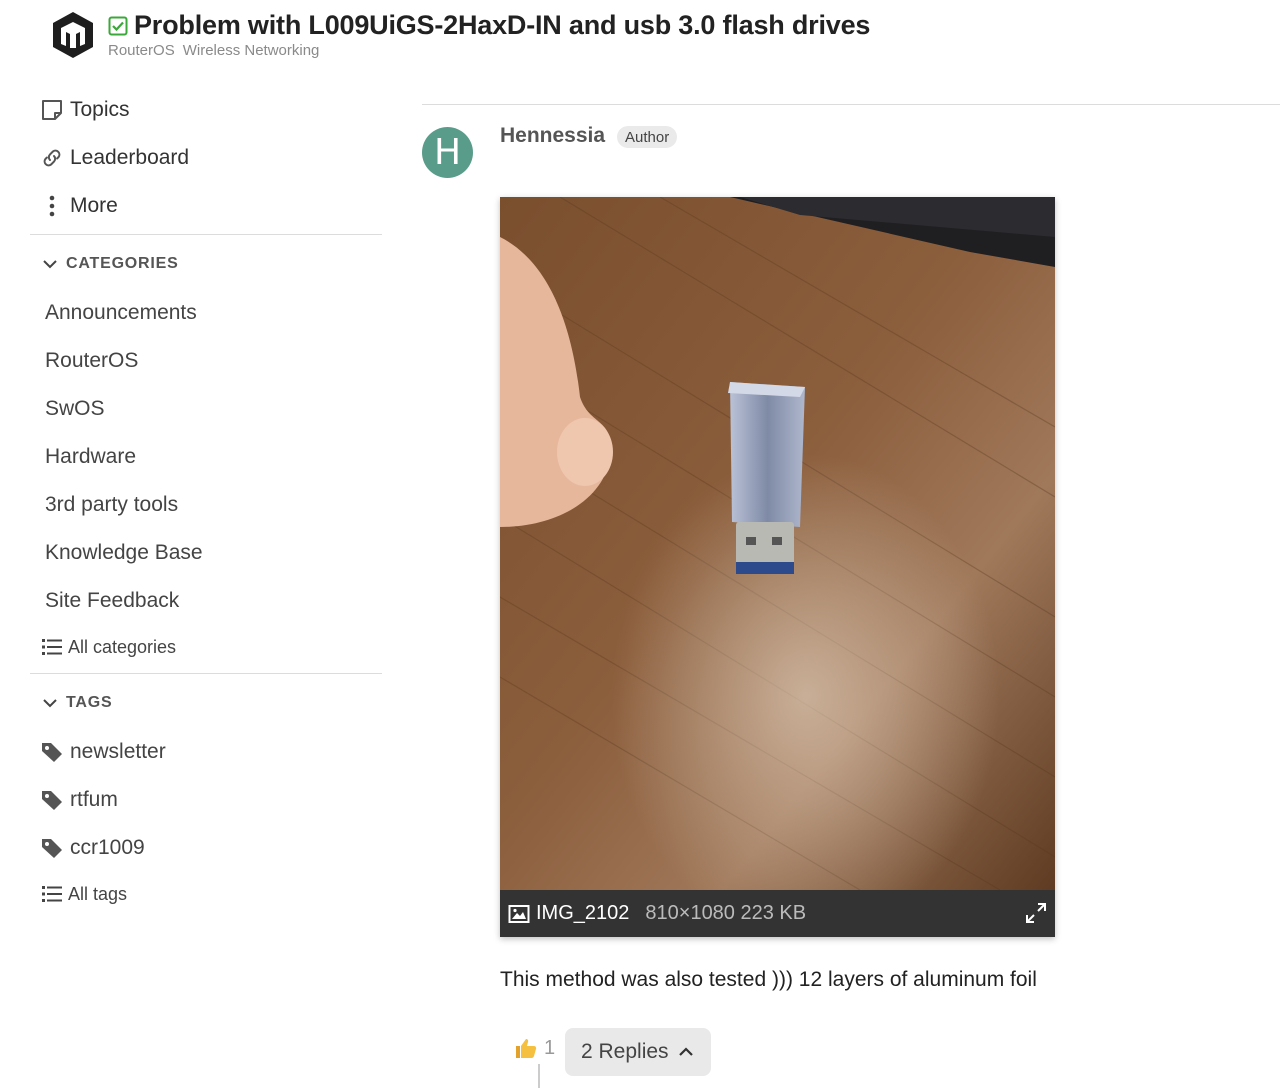  I want to click on tag-label: ccr1009, so click(107, 847).